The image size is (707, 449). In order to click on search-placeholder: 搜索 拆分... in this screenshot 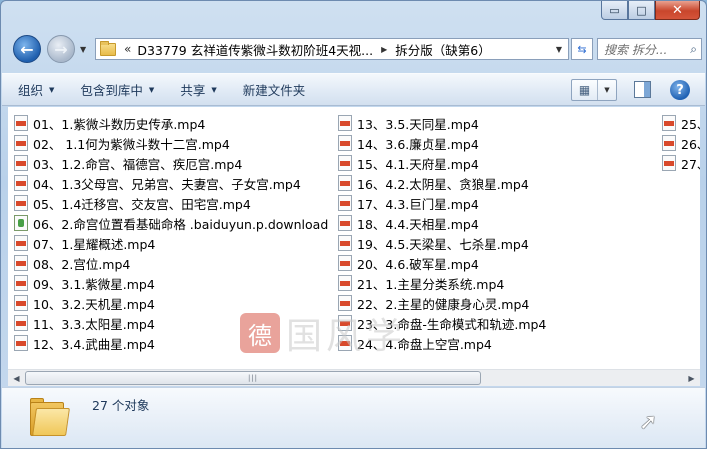, I will do `click(636, 49)`.